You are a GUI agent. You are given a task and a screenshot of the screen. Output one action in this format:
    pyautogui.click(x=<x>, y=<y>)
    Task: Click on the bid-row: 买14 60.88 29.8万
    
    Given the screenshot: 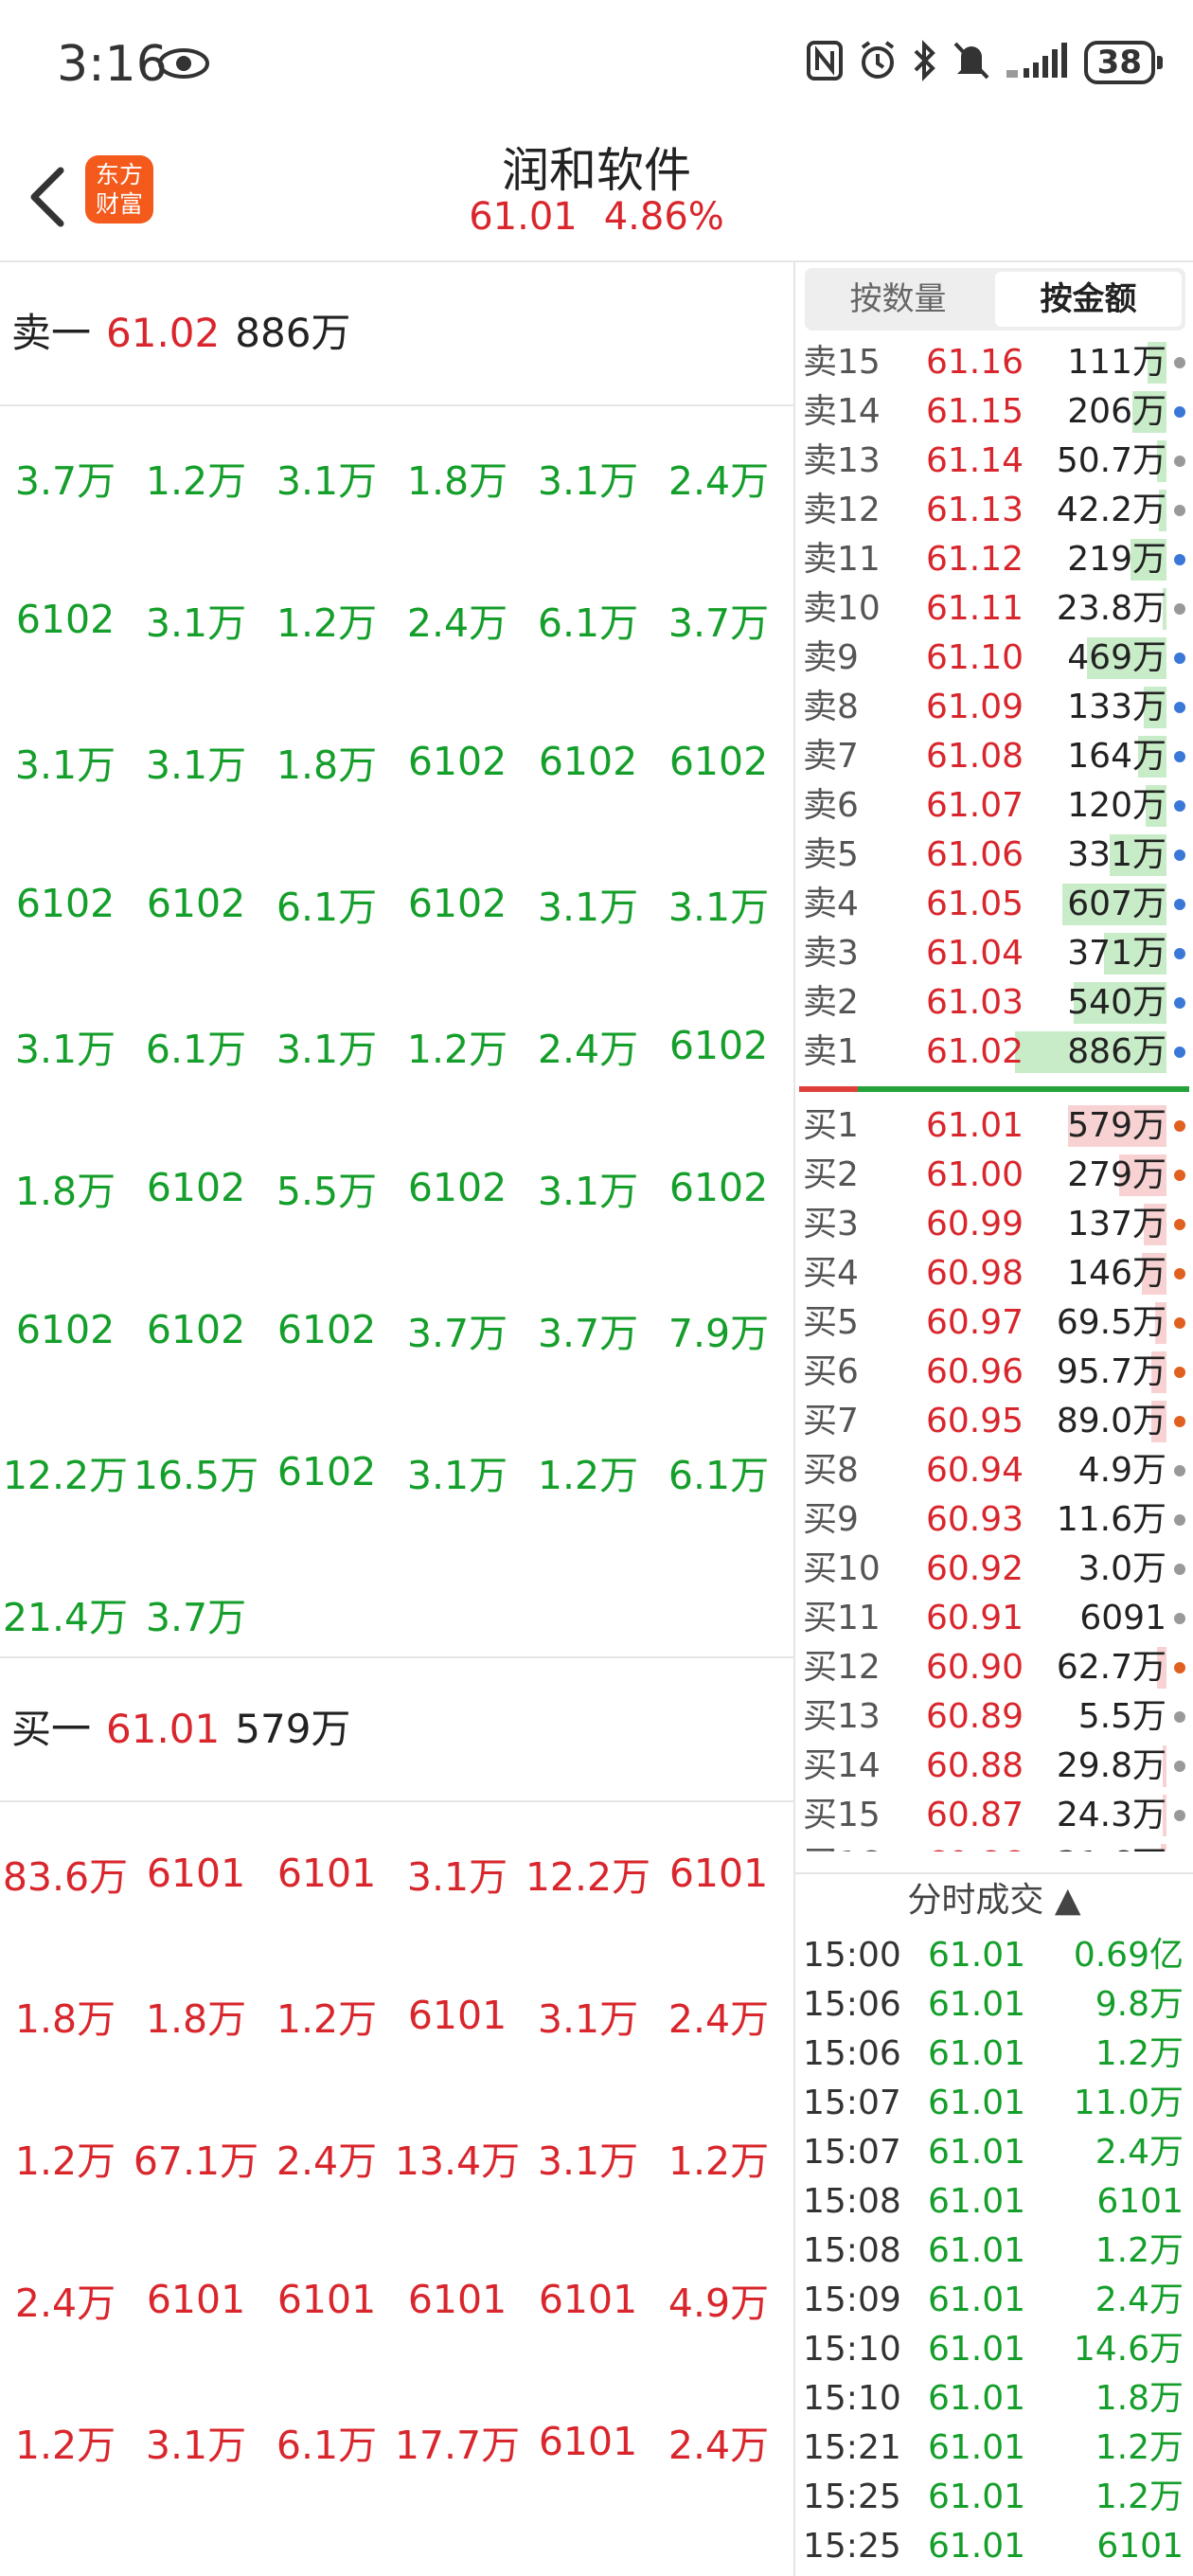 What is the action you would take?
    pyautogui.click(x=994, y=1766)
    